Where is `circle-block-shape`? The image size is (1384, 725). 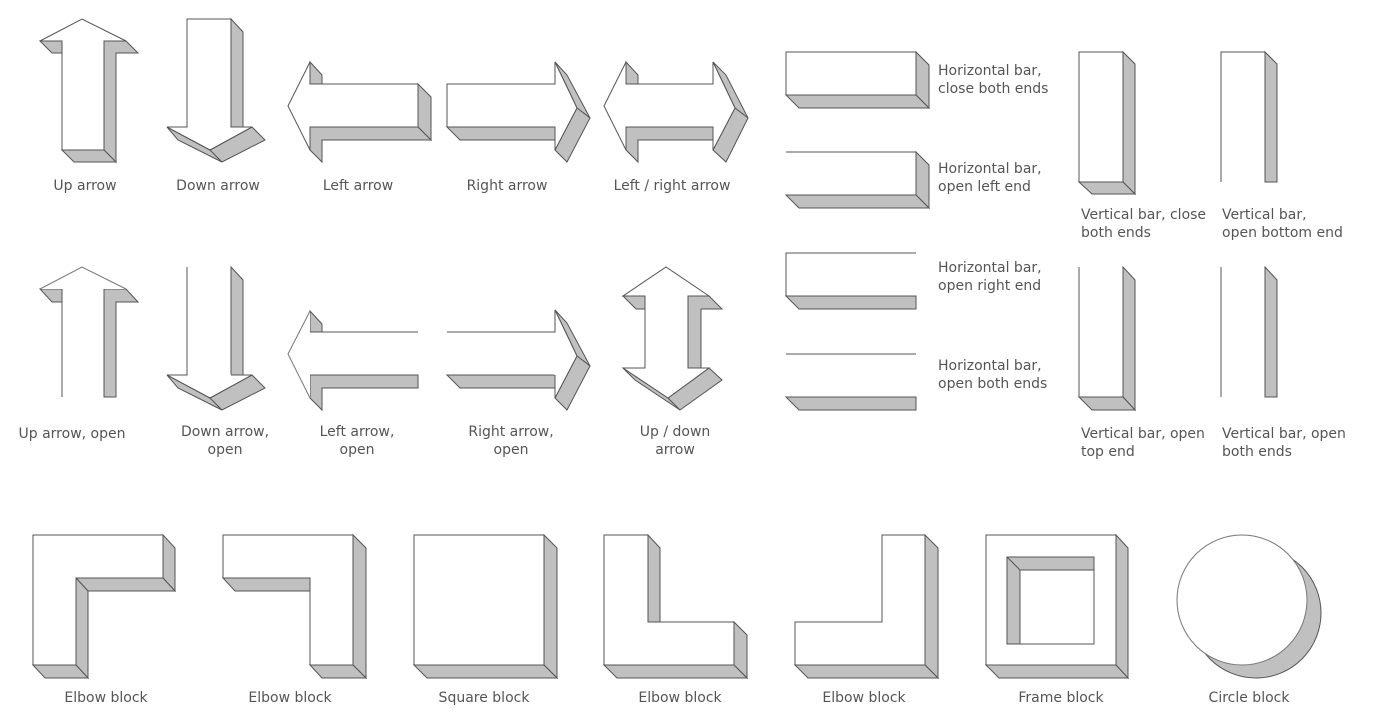
circle-block-shape is located at coordinates (1249, 606).